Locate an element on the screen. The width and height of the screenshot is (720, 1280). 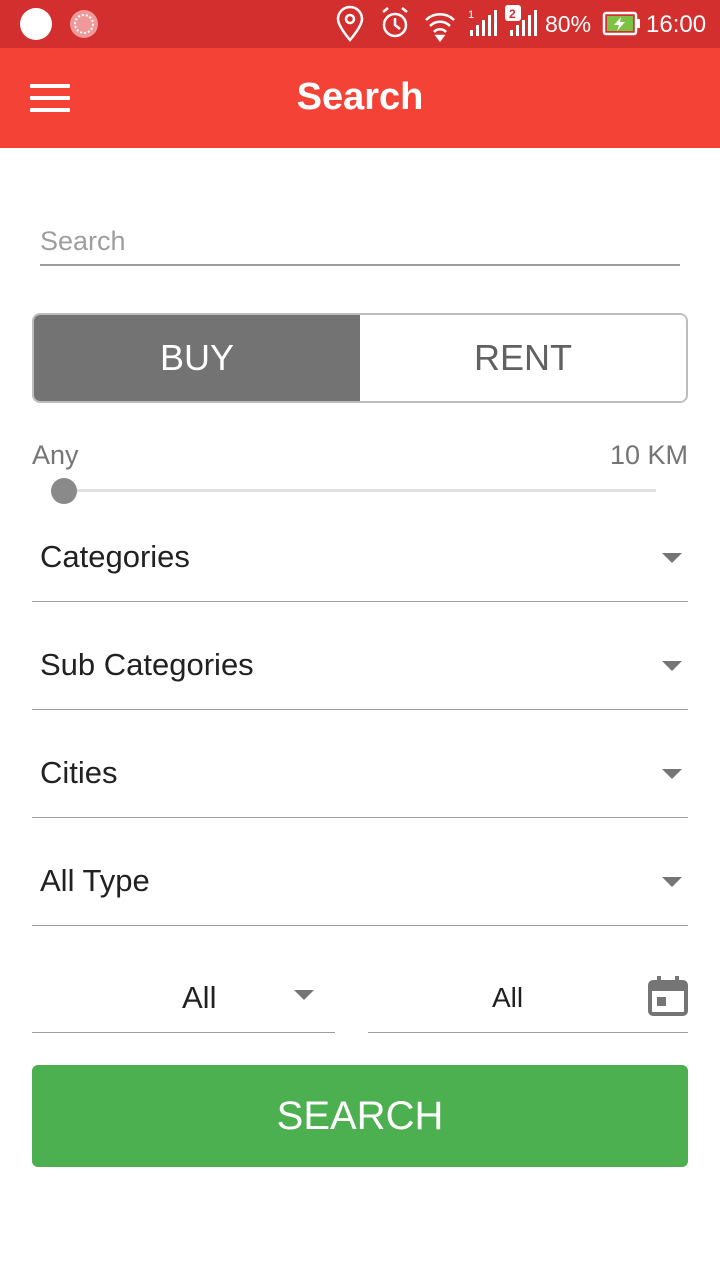
sub-categories-dropdown: Sub Categories is located at coordinates (360, 664).